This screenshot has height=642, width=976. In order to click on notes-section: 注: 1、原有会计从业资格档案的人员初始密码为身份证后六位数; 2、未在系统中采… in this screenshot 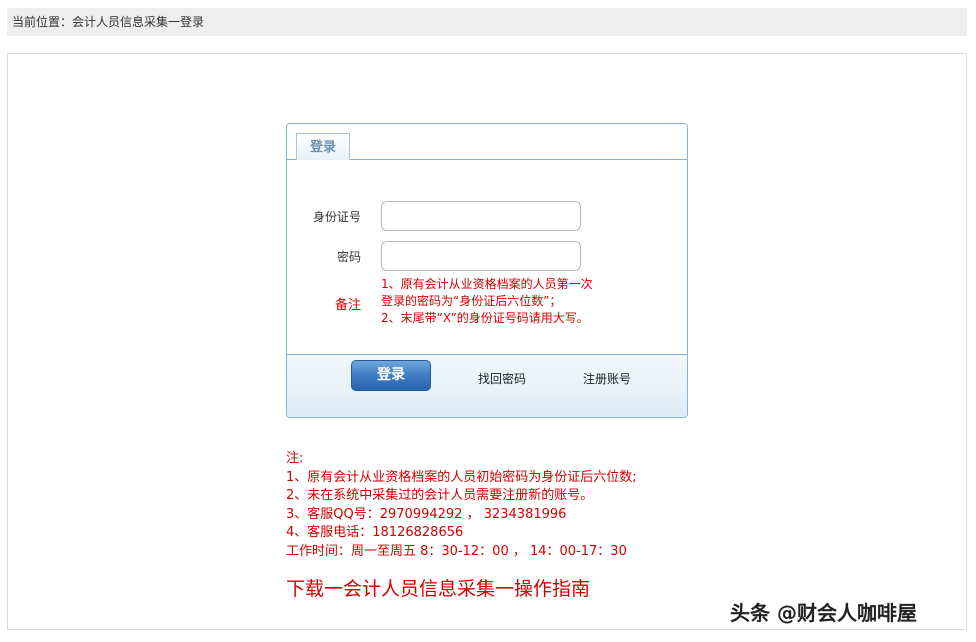, I will do `click(496, 505)`.